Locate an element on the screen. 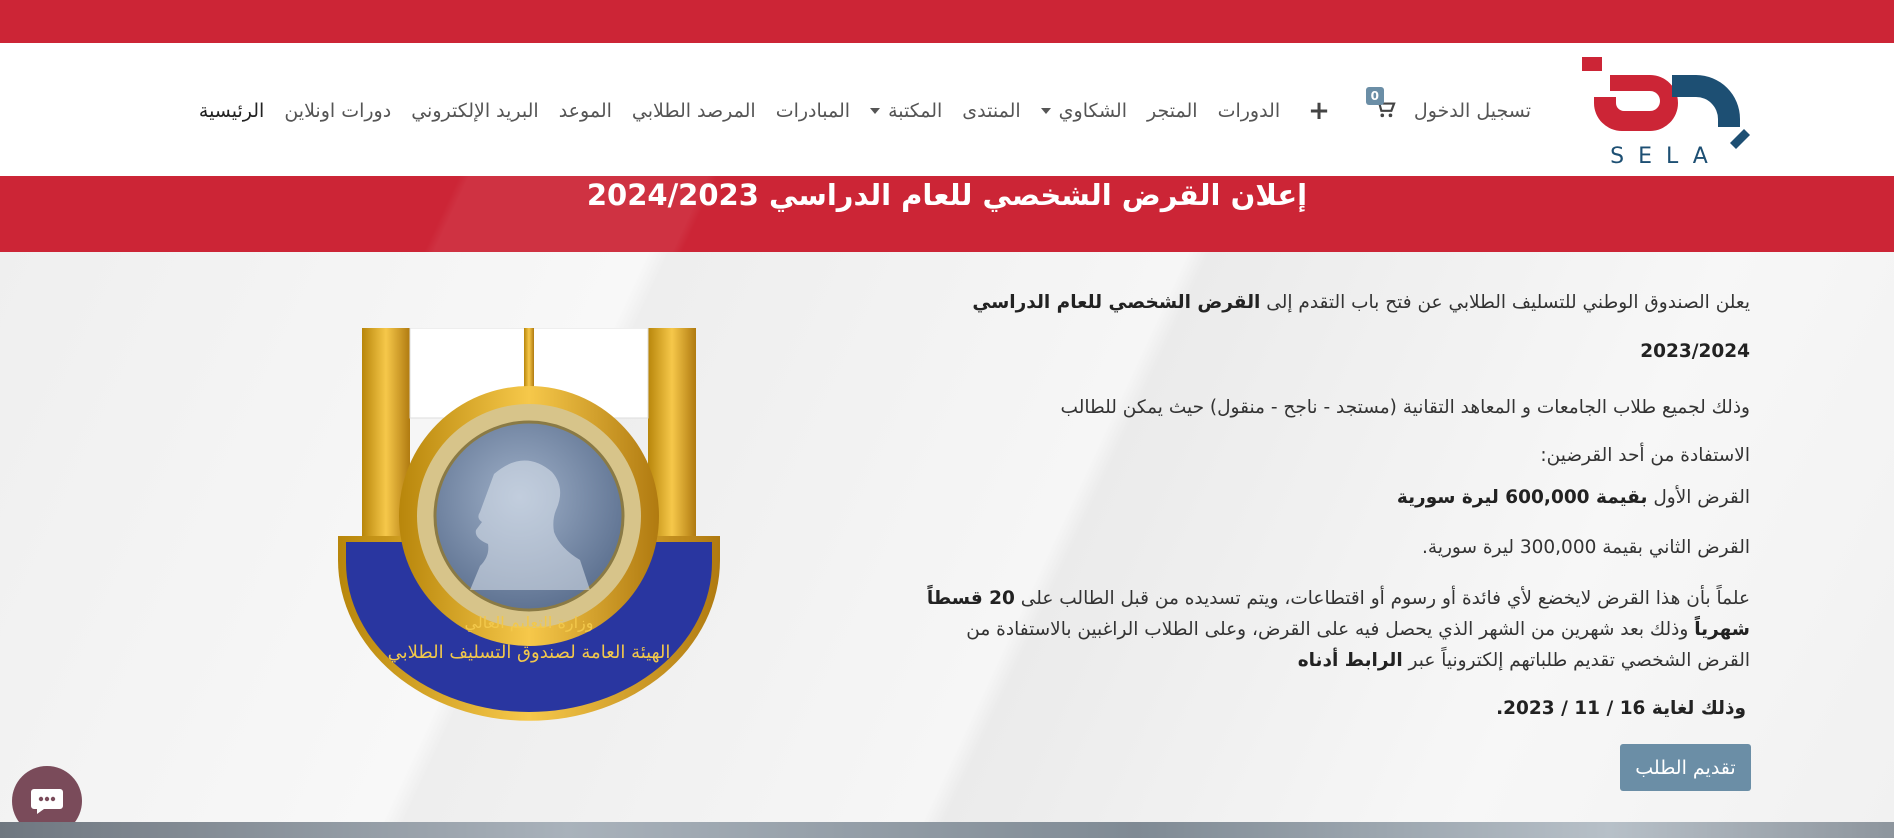 The image size is (1894, 838). footer-image-strip is located at coordinates (947, 830).